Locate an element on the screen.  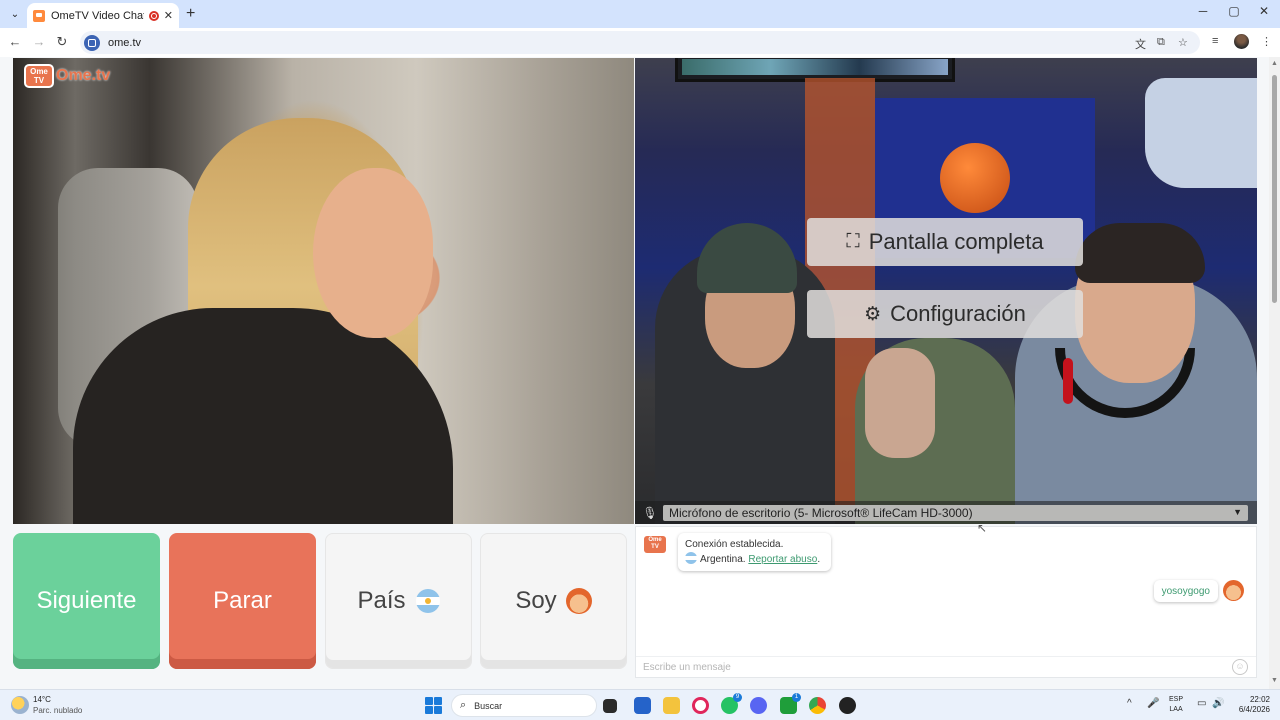
mouse-cursor-icon: ↖ is located at coordinates (982, 528).